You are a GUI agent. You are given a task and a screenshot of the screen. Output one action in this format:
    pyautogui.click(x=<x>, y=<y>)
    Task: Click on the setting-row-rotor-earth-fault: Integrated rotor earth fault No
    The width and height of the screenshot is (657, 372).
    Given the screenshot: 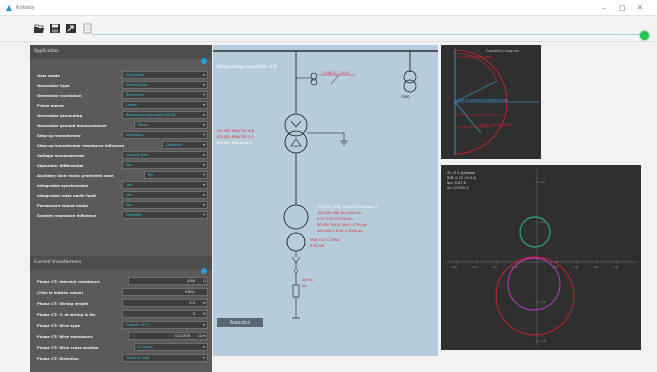 What is the action you would take?
    pyautogui.click(x=121, y=195)
    